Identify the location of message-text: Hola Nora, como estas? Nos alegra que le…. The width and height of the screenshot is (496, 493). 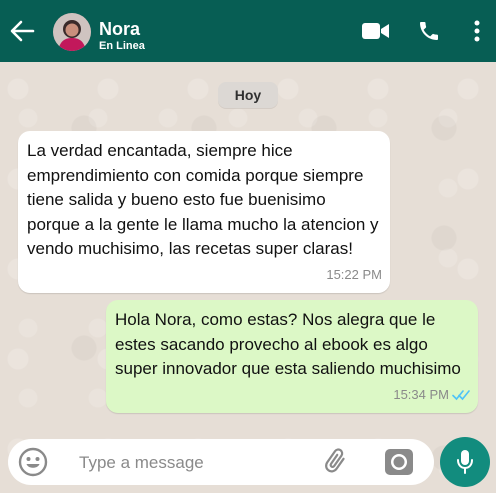
(288, 344).